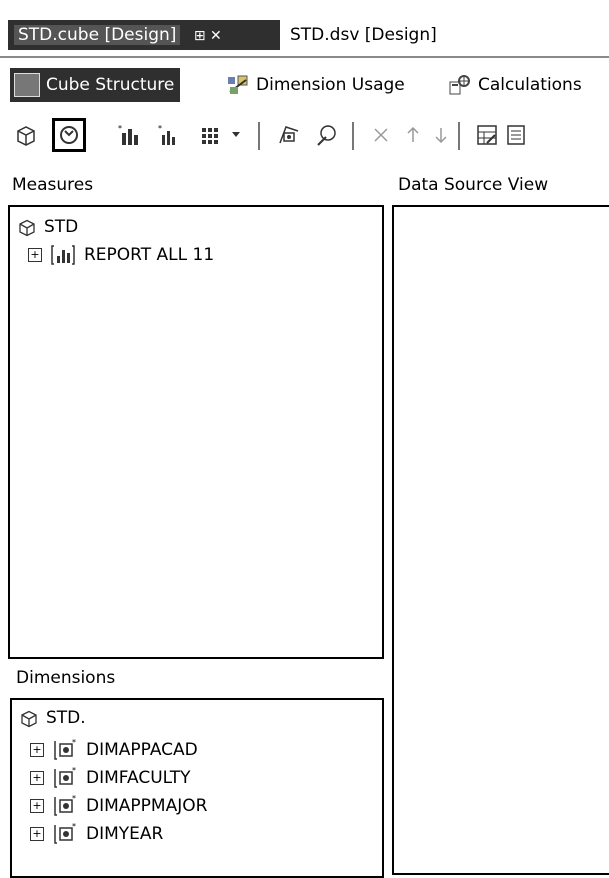 Image resolution: width=609 pixels, height=878 pixels. I want to click on dimension-node: + * DIMYEAR, so click(96, 834).